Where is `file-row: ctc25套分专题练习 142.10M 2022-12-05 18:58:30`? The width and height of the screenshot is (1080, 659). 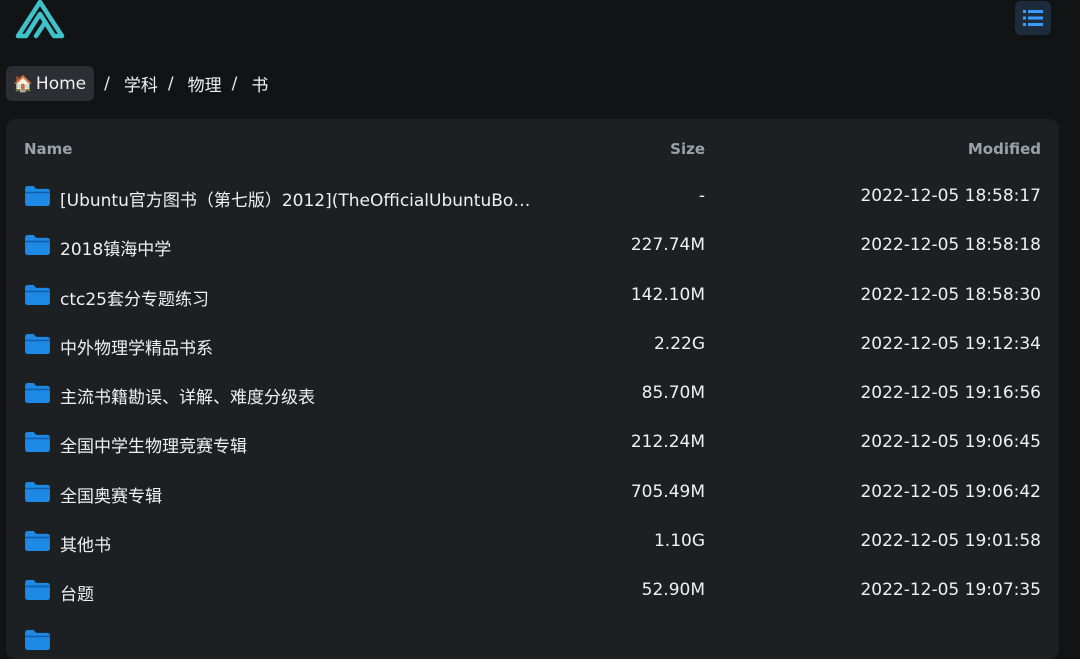 file-row: ctc25套分专题练习 142.10M 2022-12-05 18:58:30 is located at coordinates (532, 296).